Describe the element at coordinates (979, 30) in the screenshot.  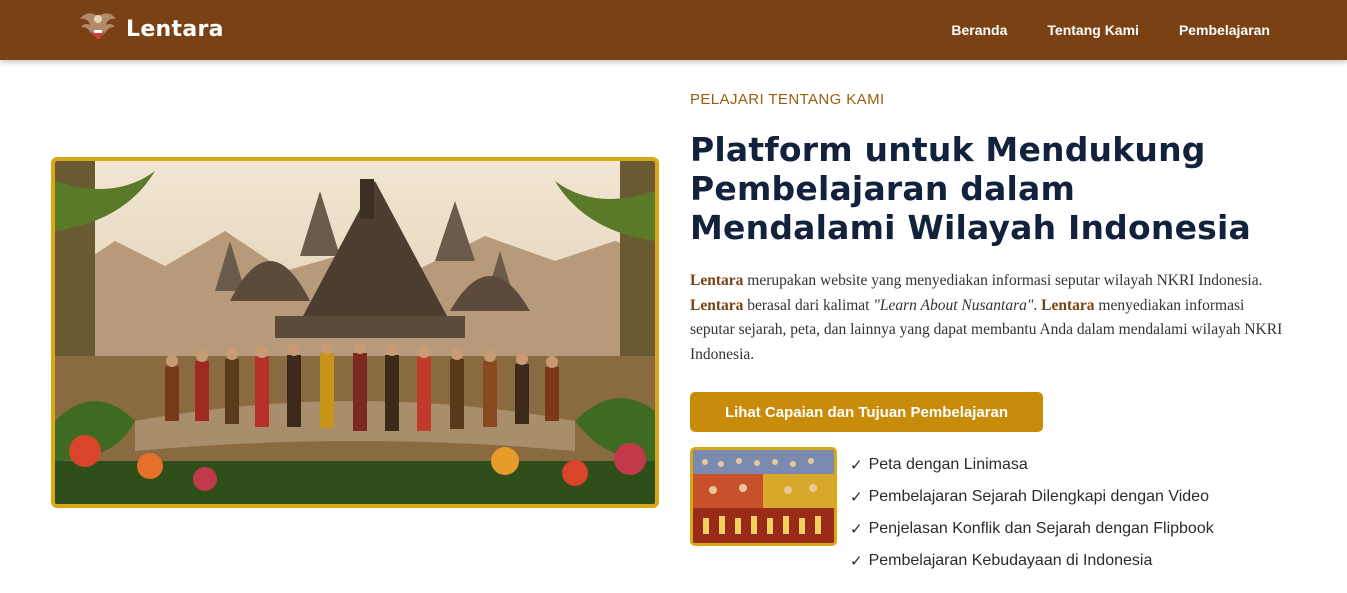
I see `nav-link-beranda: Beranda` at that location.